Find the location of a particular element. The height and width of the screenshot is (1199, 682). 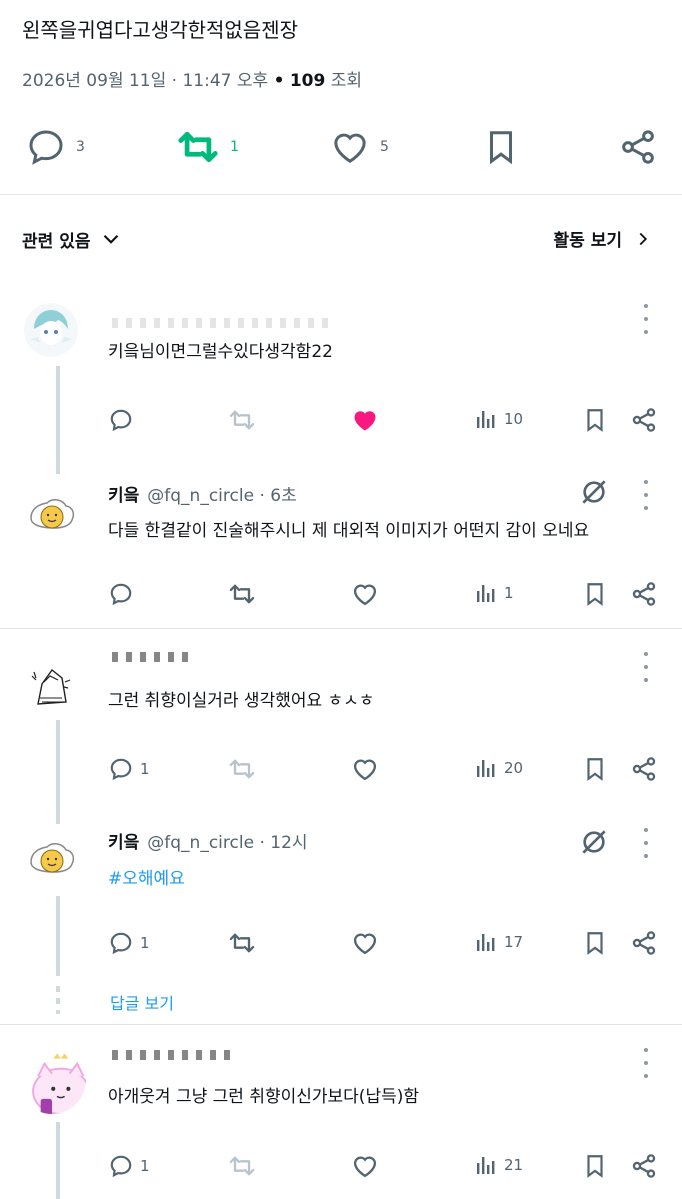

sort-dropdown: 관련 있음 is located at coordinates (73, 239).